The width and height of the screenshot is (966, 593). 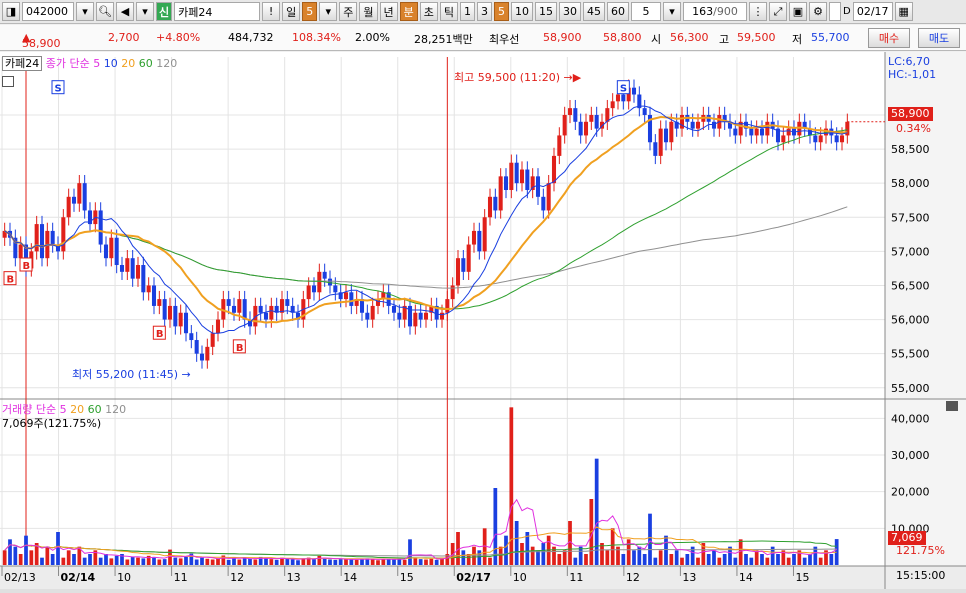 What do you see at coordinates (443, 39) in the screenshot?
I see `trade-amount: 28,251백만` at bounding box center [443, 39].